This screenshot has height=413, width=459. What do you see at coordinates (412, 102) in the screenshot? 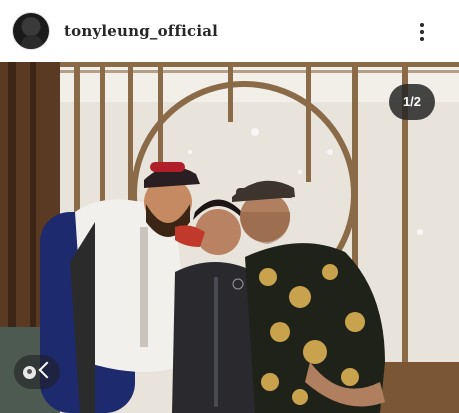
I see `image-counter: 1/2` at bounding box center [412, 102].